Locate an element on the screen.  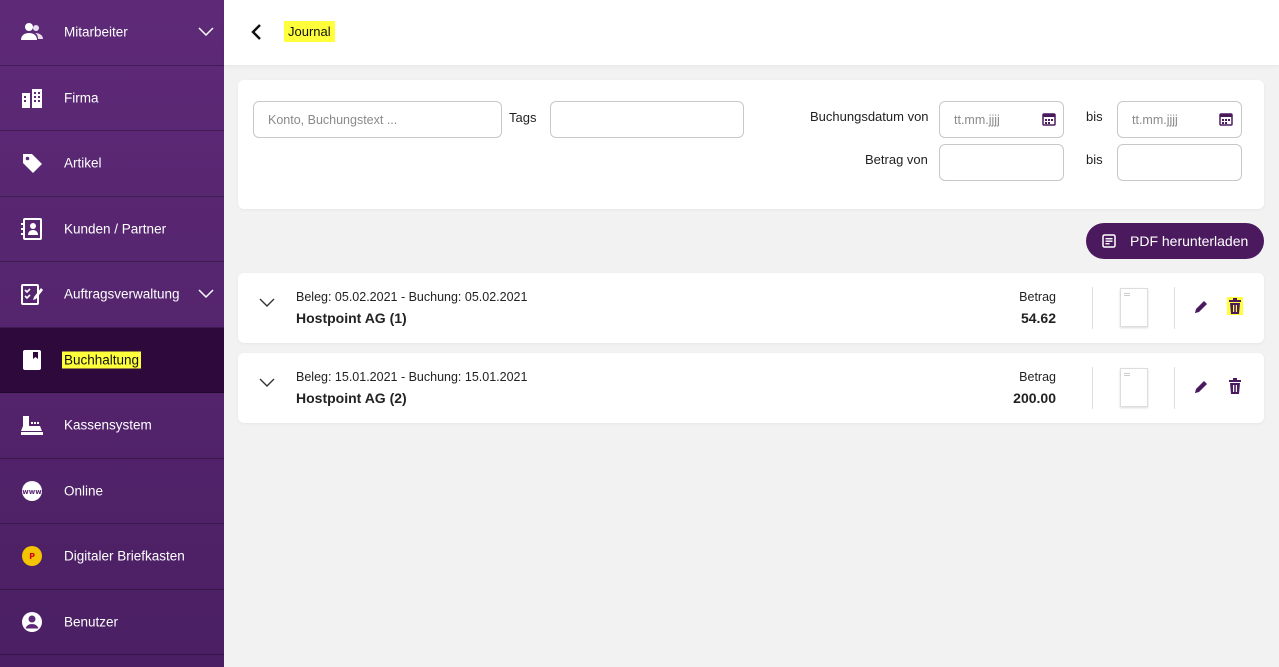
user-circle-icon is located at coordinates (32, 622).